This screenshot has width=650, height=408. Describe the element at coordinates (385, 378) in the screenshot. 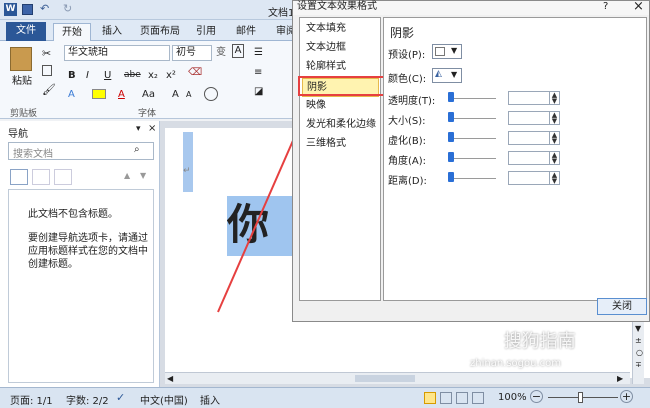

I see `scroll-thumb` at that location.